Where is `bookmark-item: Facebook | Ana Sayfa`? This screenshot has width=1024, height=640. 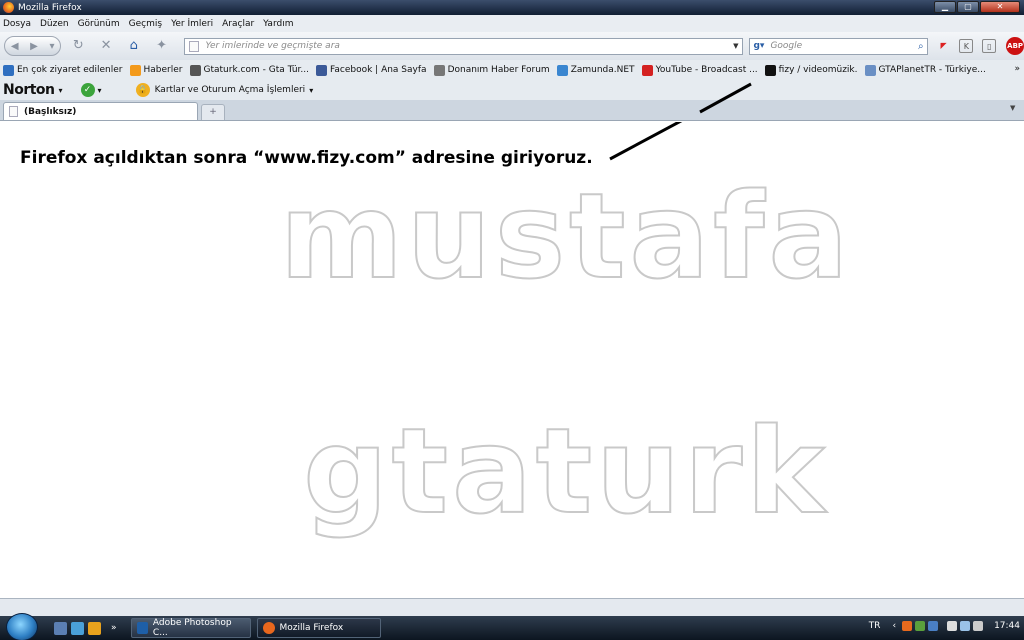
bookmark-item: Facebook | Ana Sayfa is located at coordinates (371, 70).